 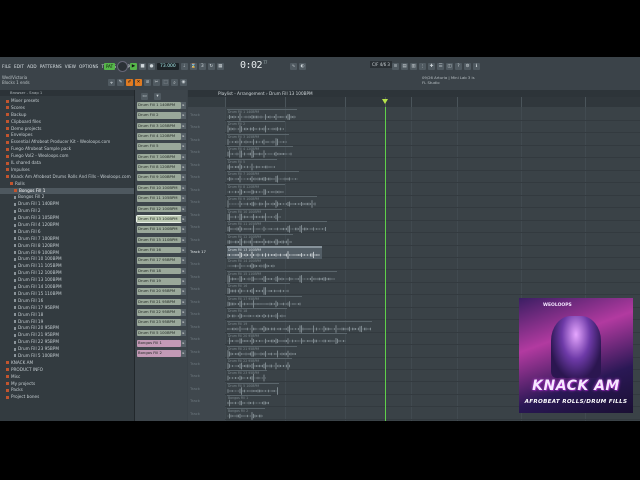 I want to click on slice-tool-icon: ✂, so click(x=156, y=82).